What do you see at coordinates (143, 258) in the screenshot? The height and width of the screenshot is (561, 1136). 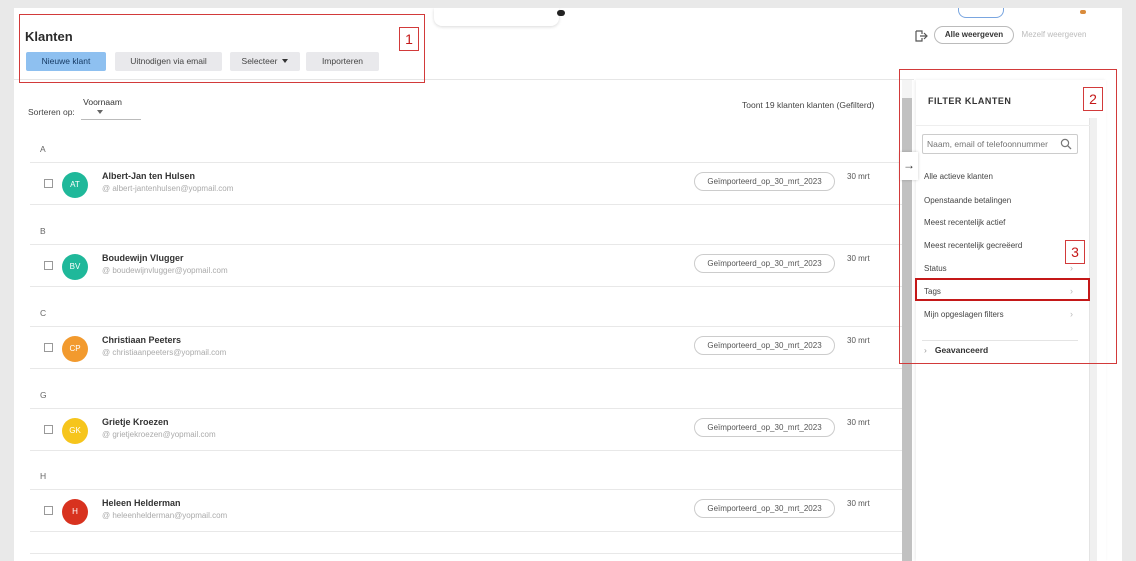 I see `client-name: Boudewijn Vlugger` at bounding box center [143, 258].